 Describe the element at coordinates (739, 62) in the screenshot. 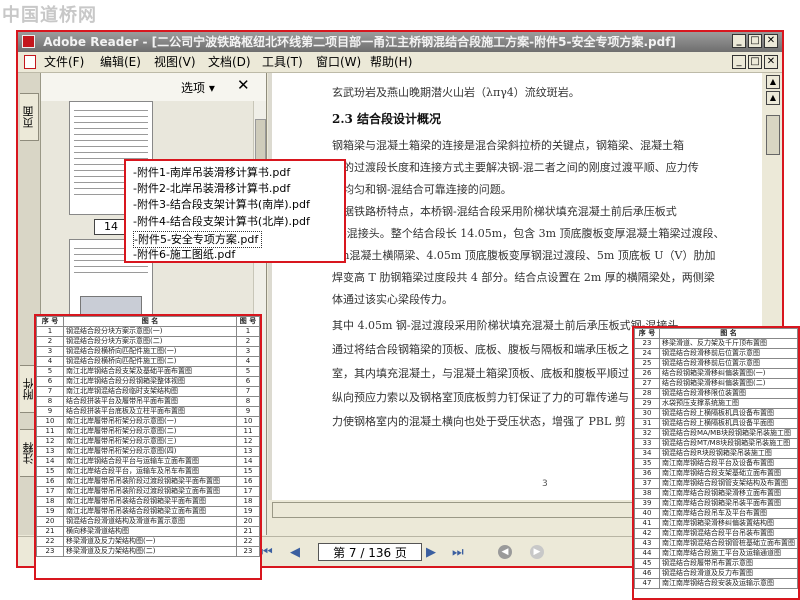

I see `doc-minimize-button: _` at that location.